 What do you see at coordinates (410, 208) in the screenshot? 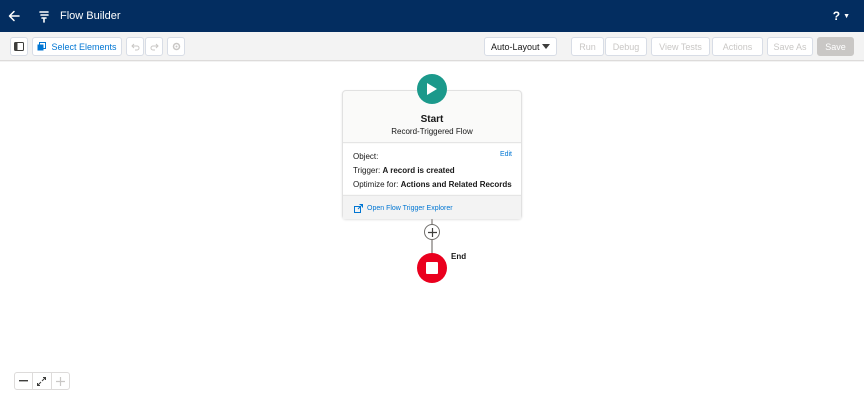
I see `explorer-link-label: Open Flow Trigger Explorer` at bounding box center [410, 208].